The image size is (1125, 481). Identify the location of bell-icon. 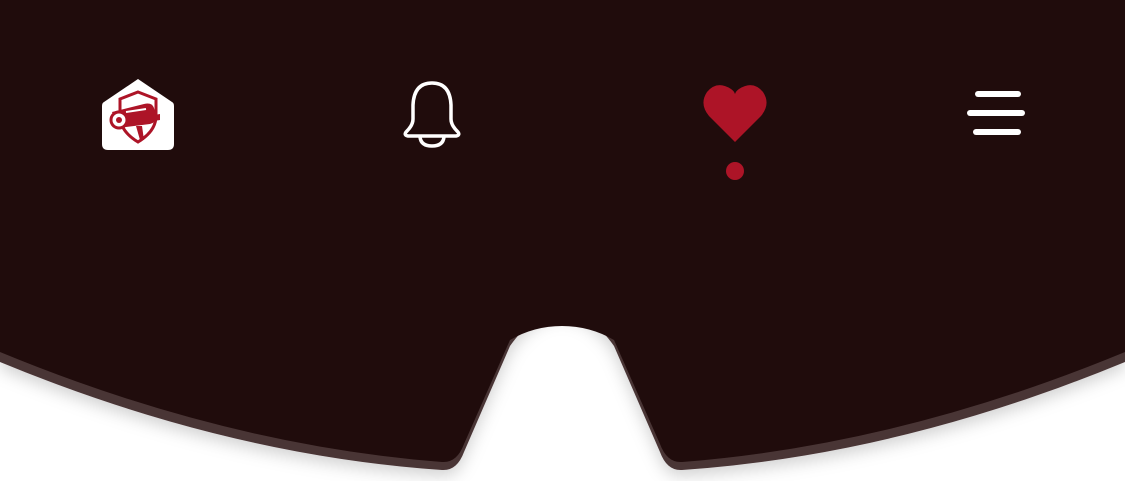
(432, 114).